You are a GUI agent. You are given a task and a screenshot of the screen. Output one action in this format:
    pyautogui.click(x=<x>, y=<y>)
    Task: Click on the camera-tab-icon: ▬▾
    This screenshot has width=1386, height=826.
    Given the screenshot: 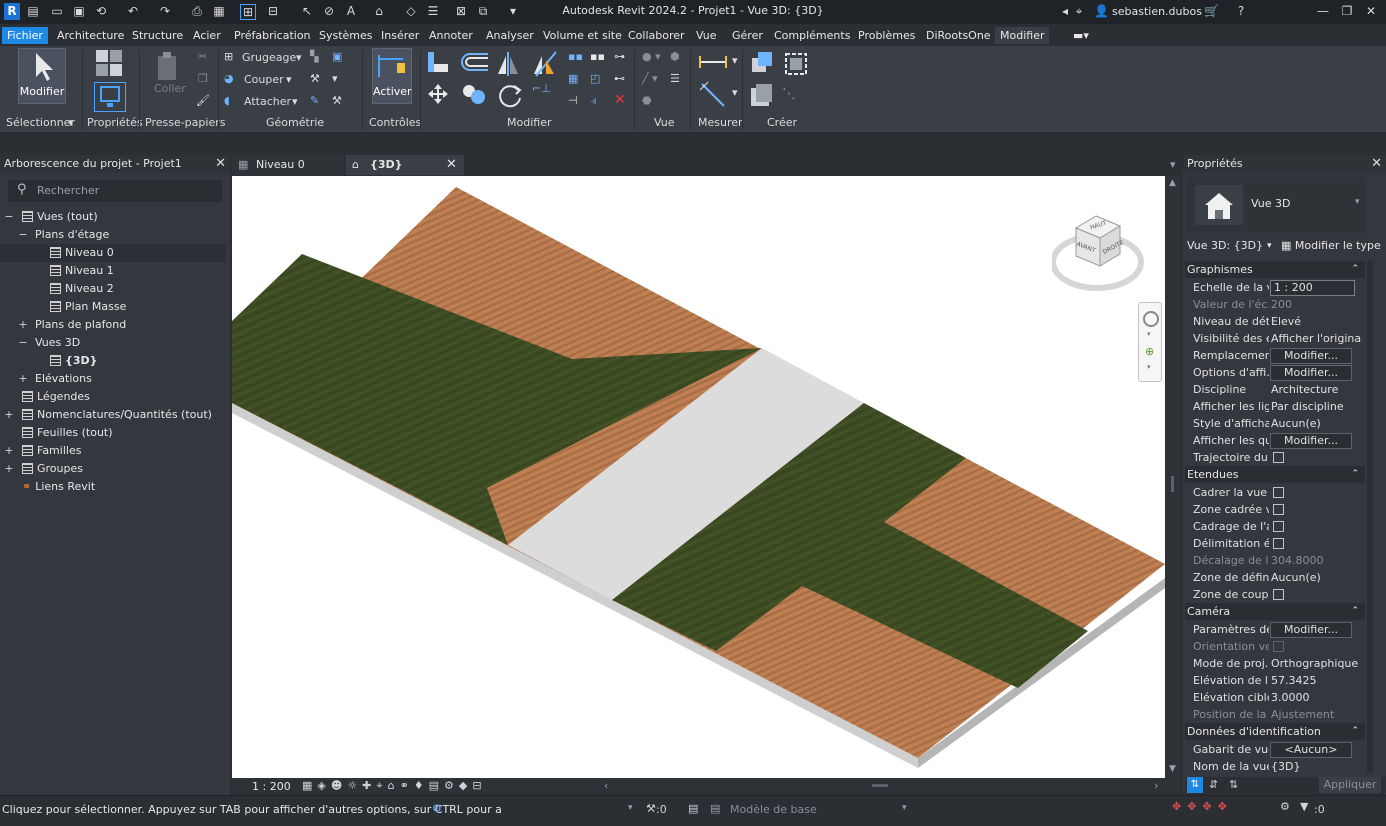 What is the action you would take?
    pyautogui.click(x=1081, y=35)
    